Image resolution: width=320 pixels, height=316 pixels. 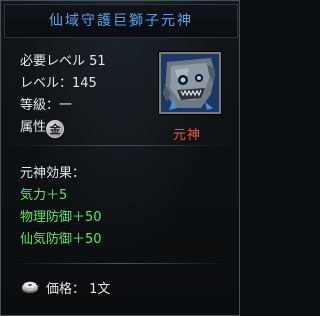 I want to click on grade-value: 一, so click(x=66, y=105).